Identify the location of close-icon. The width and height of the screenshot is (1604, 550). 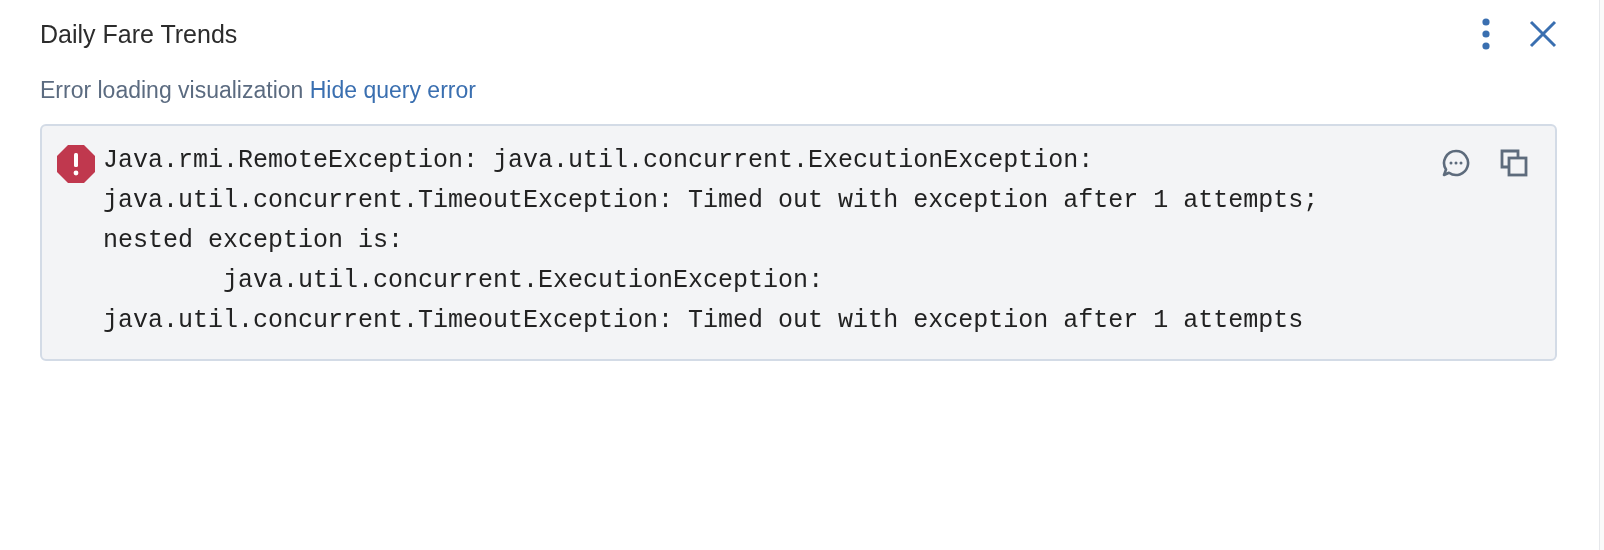
(1543, 34).